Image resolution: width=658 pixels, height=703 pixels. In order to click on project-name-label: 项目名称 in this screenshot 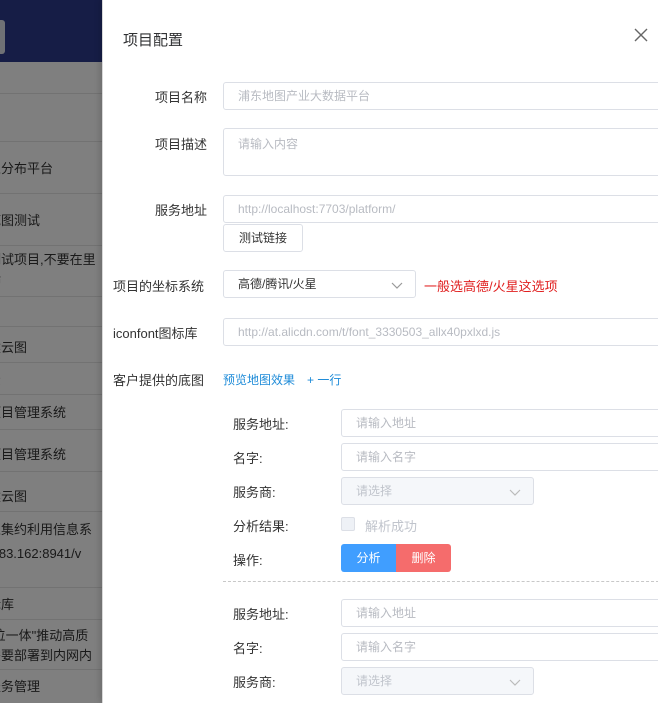, I will do `click(181, 97)`.